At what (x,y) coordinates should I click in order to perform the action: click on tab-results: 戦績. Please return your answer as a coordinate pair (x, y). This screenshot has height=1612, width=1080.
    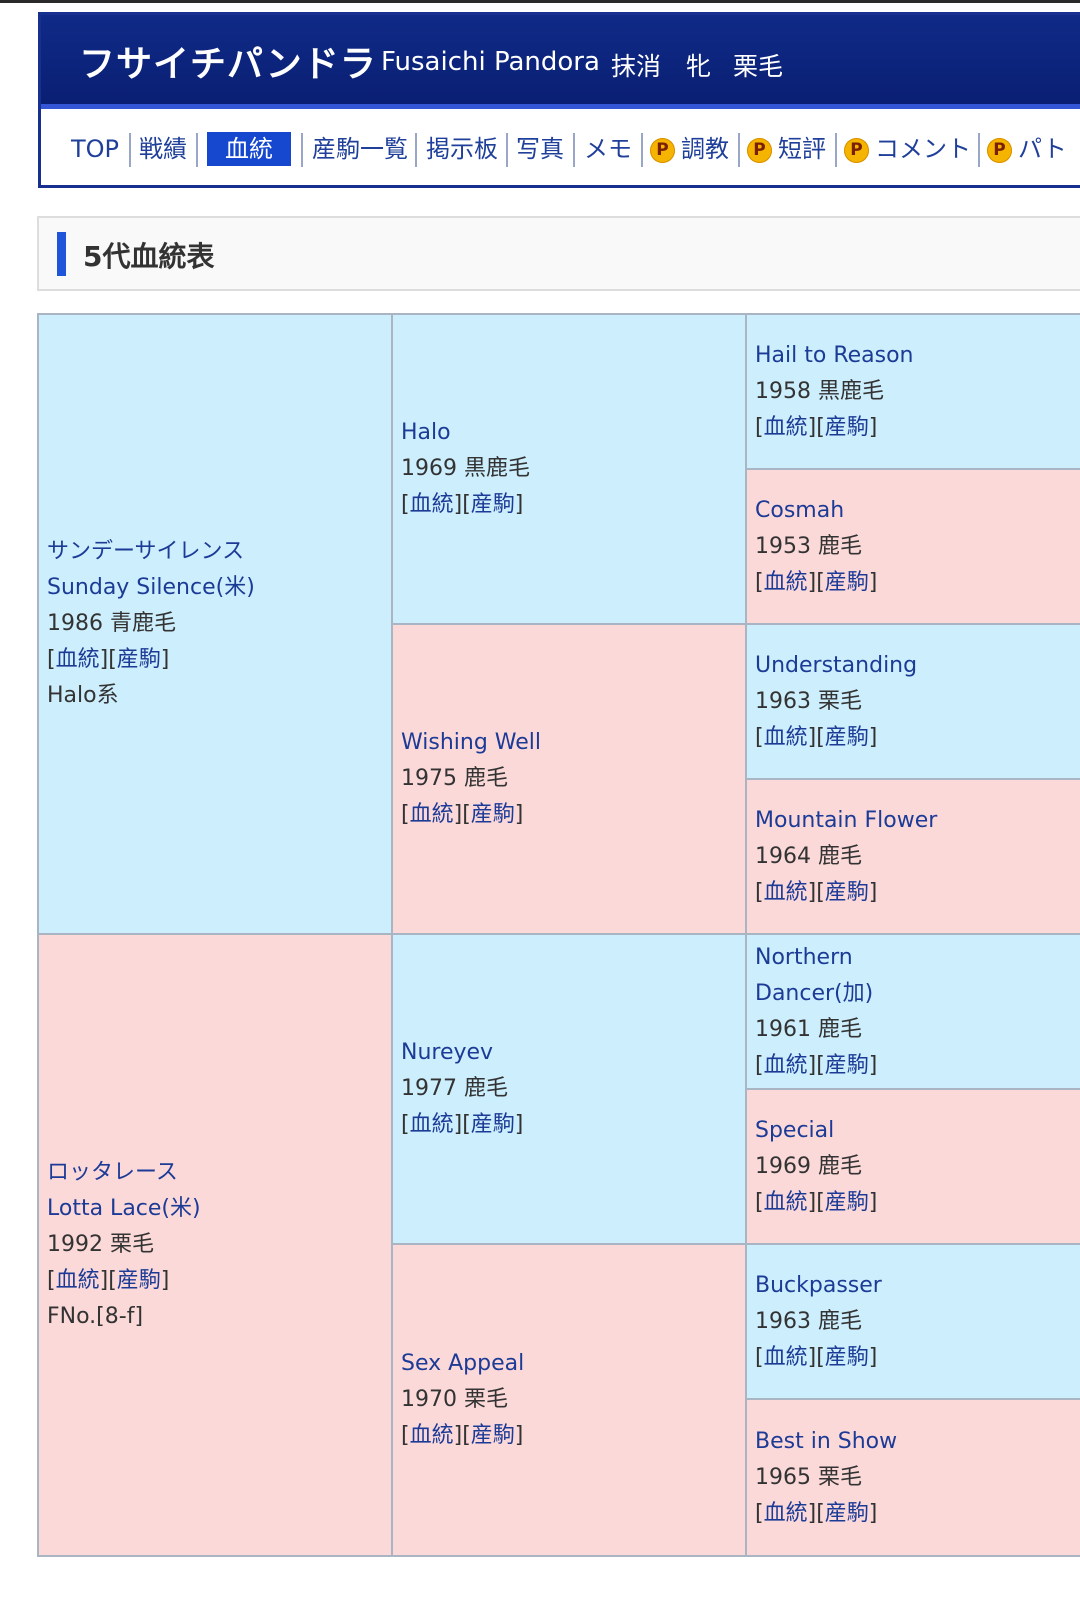
    Looking at the image, I should click on (163, 149).